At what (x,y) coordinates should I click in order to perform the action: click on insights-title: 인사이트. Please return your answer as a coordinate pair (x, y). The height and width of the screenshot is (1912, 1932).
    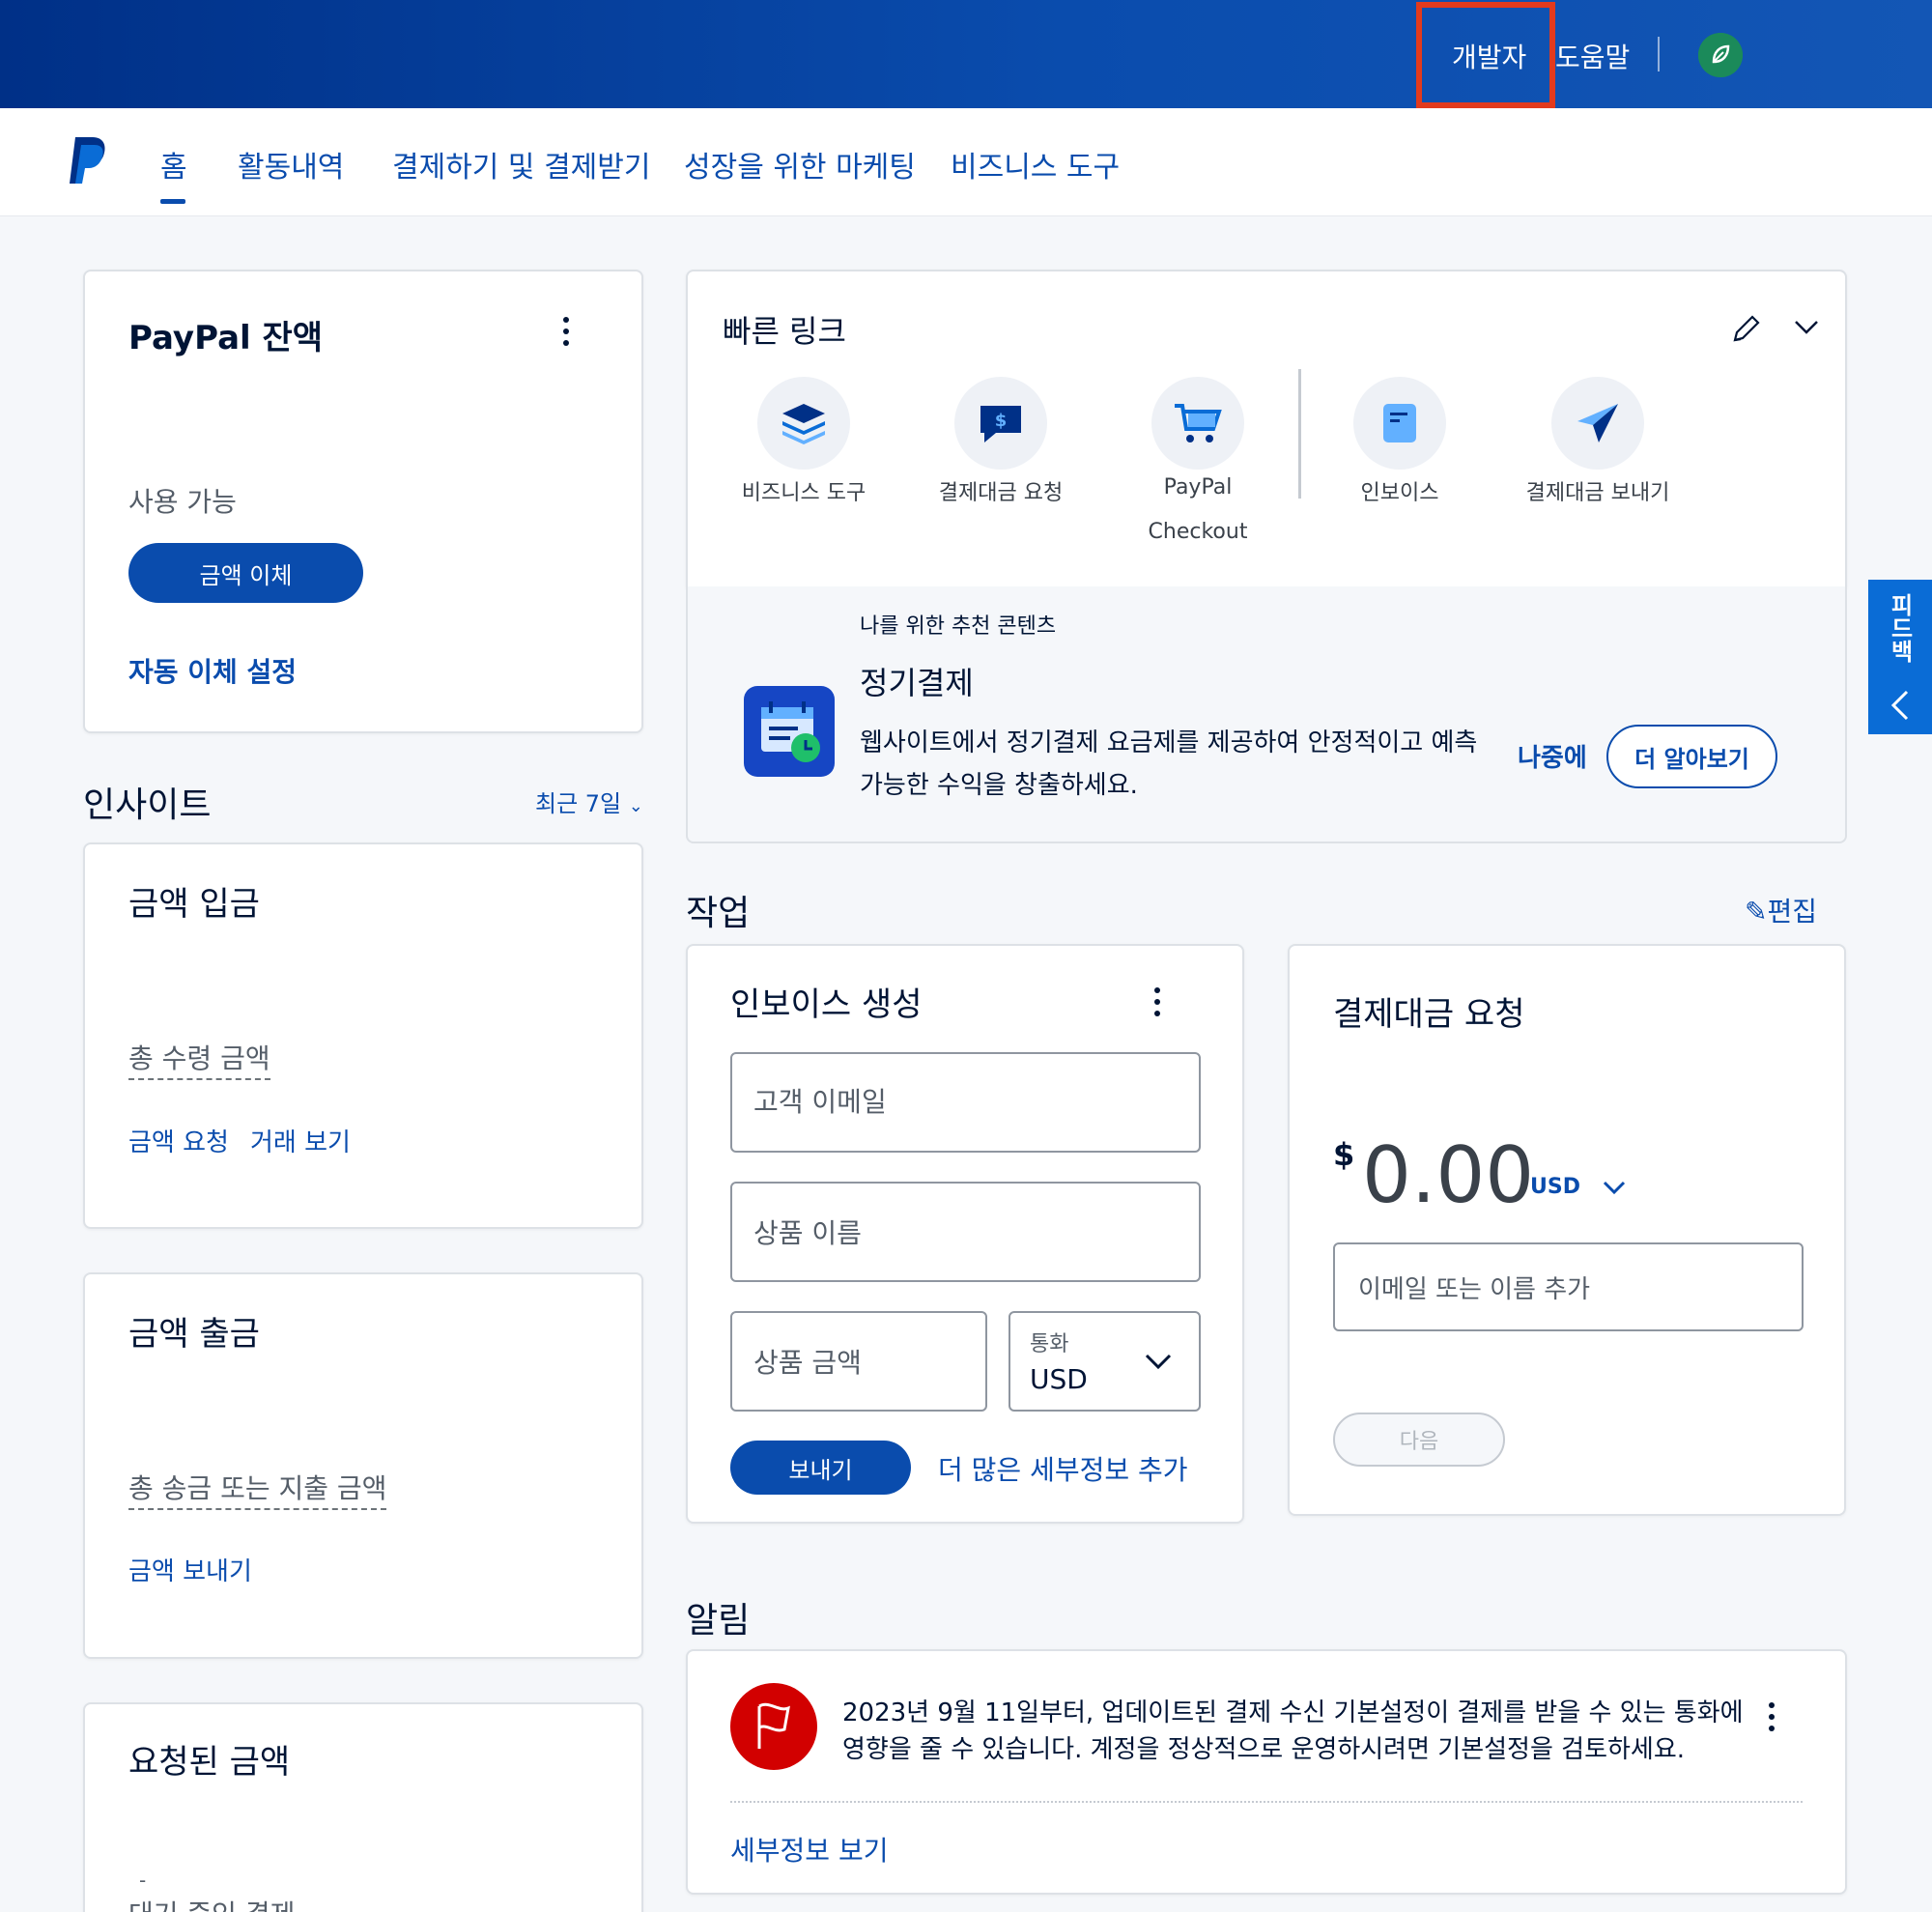
    Looking at the image, I should click on (147, 805).